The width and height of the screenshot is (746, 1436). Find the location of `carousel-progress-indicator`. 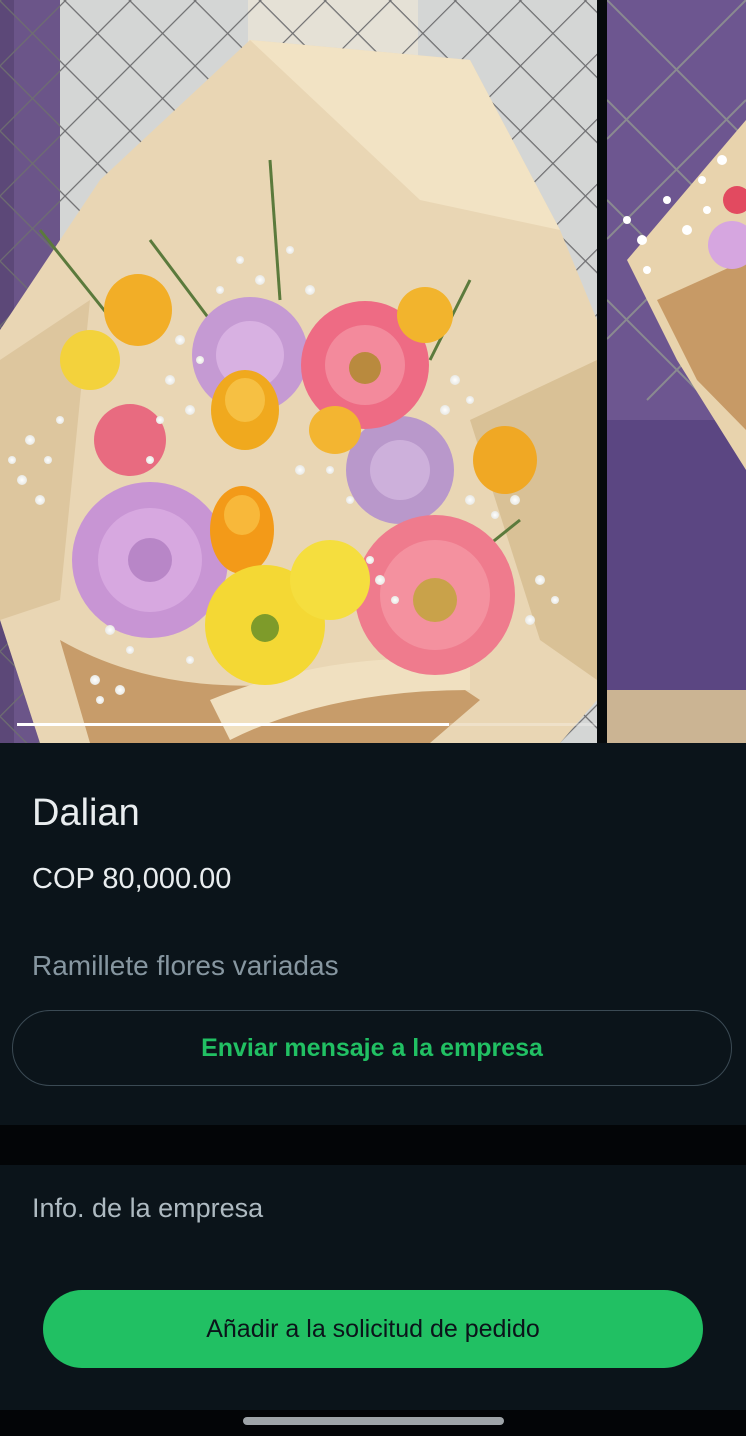

carousel-progress-indicator is located at coordinates (307, 724).